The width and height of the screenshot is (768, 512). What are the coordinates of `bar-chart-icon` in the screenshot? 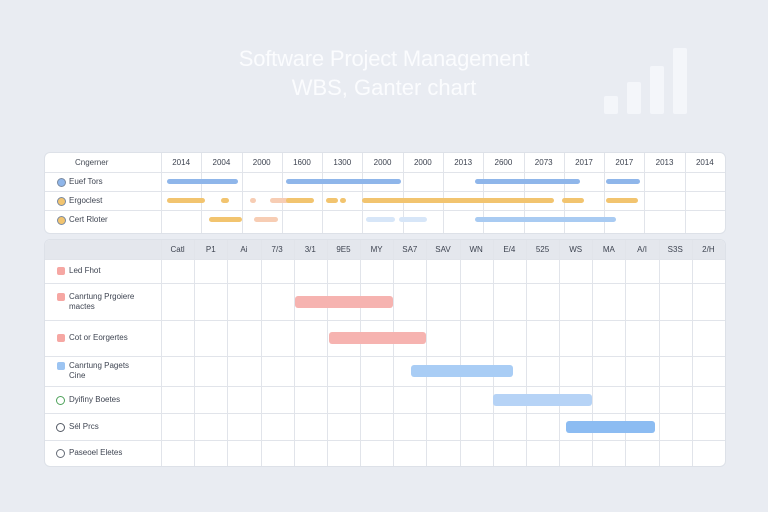 It's located at (646, 80).